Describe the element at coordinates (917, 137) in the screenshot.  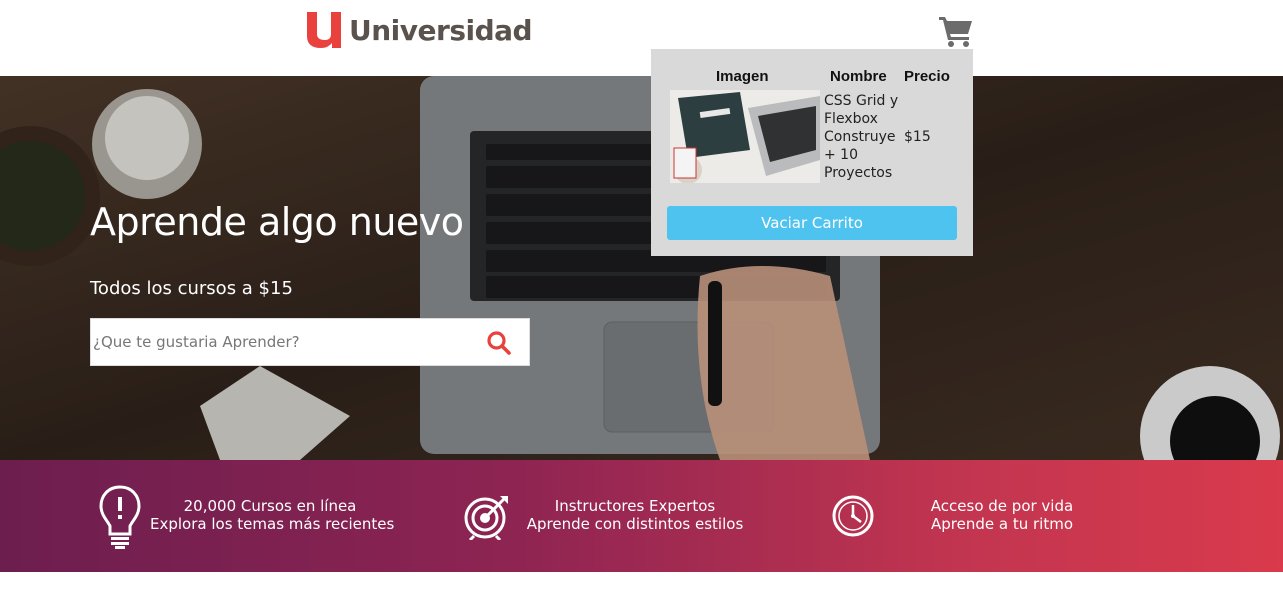
I see `cart-item-price: $15` at that location.